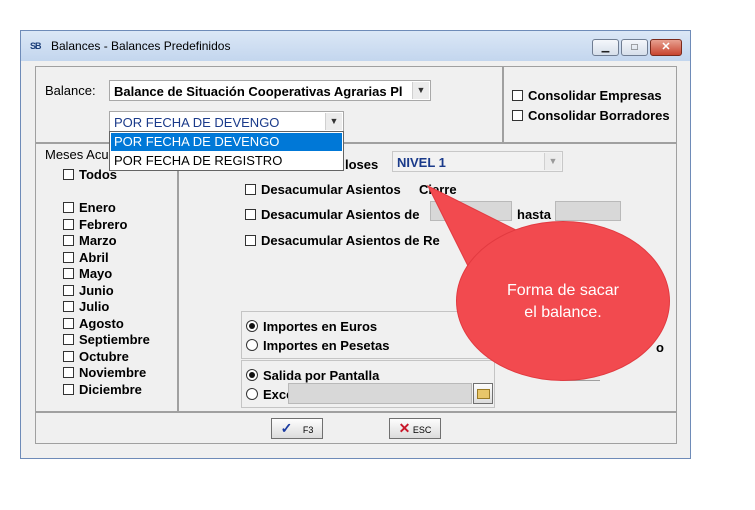 The width and height of the screenshot is (755, 510). Describe the element at coordinates (563, 302) in the screenshot. I see `callout-text: Forma de sacar el balance.` at that location.